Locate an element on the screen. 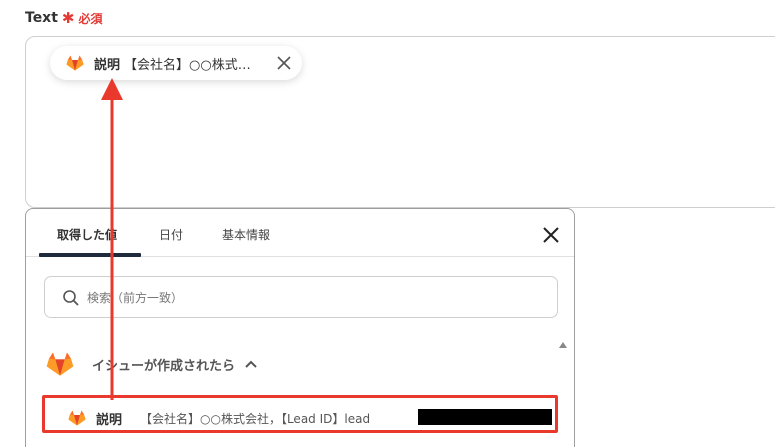  chevron-up-icon is located at coordinates (251, 364).